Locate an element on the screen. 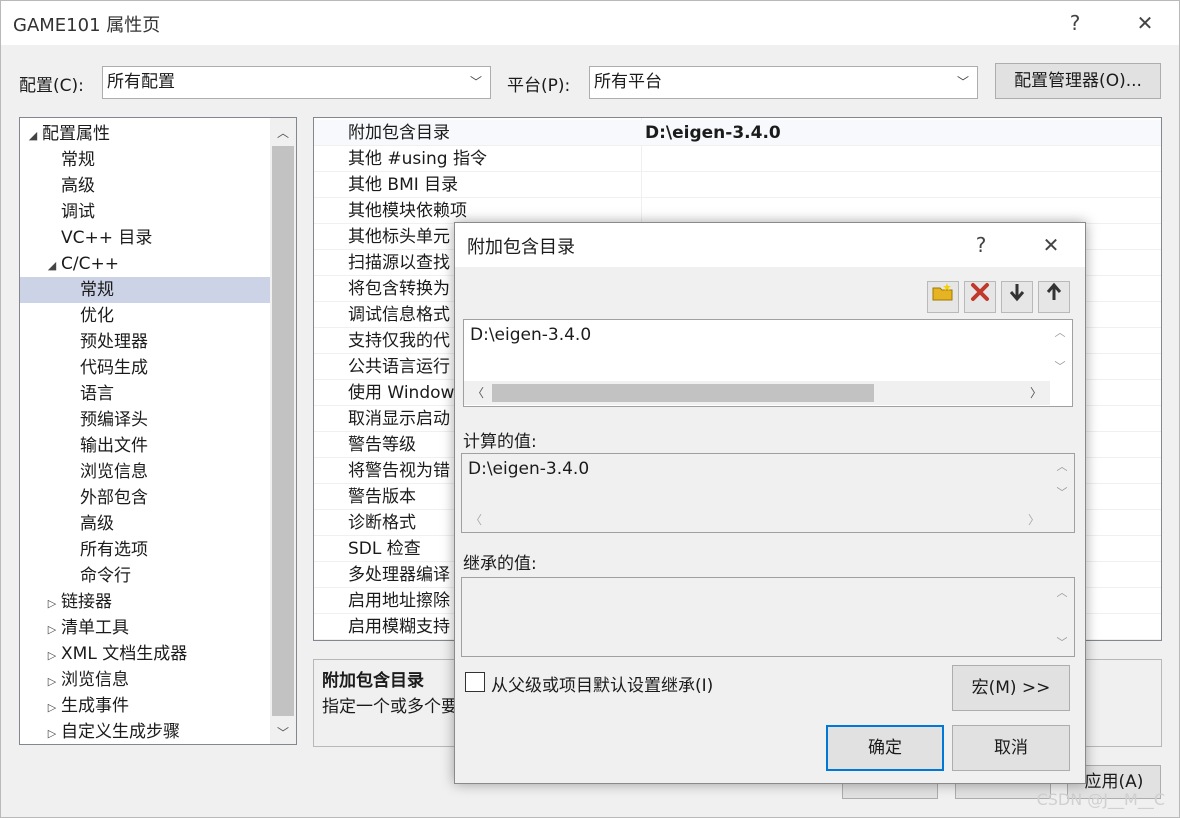  new-line-button is located at coordinates (943, 297).